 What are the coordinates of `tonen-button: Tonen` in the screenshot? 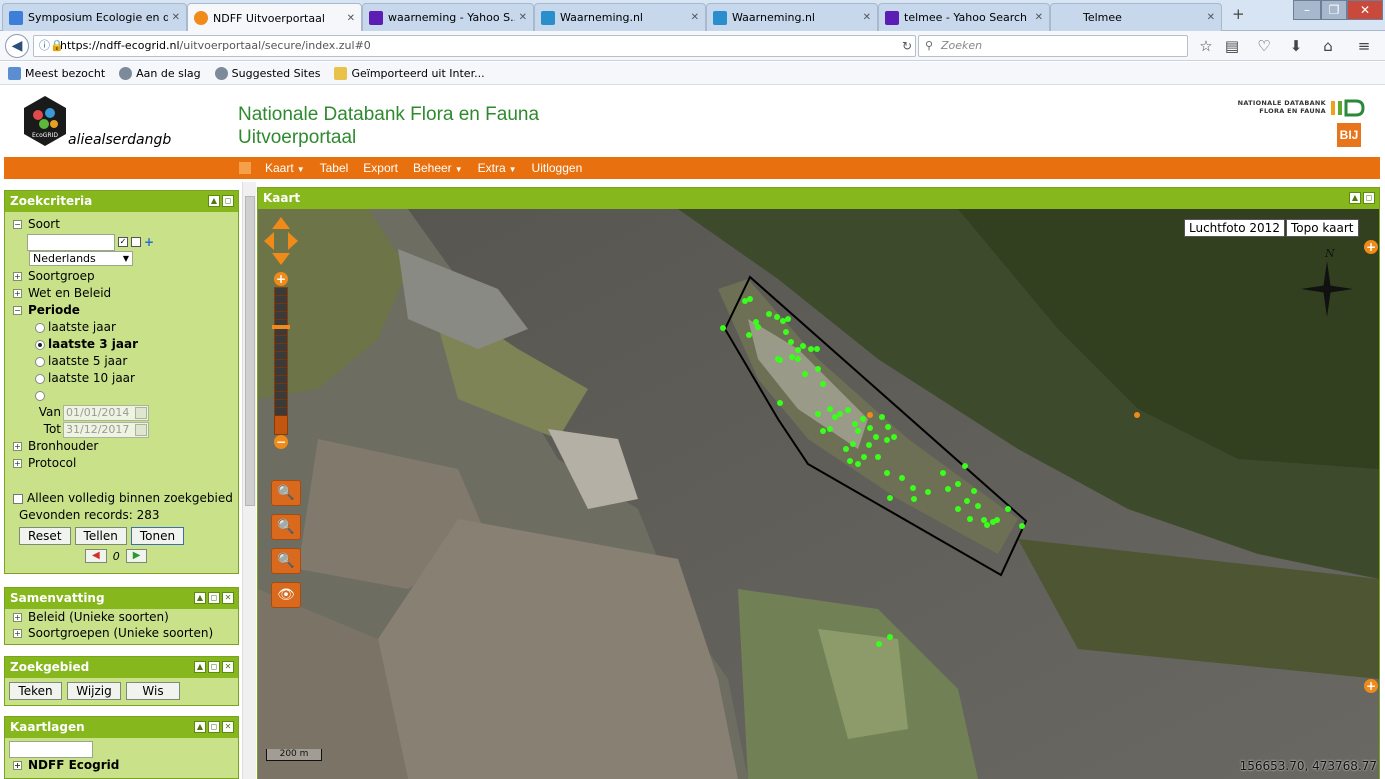 It's located at (157, 536).